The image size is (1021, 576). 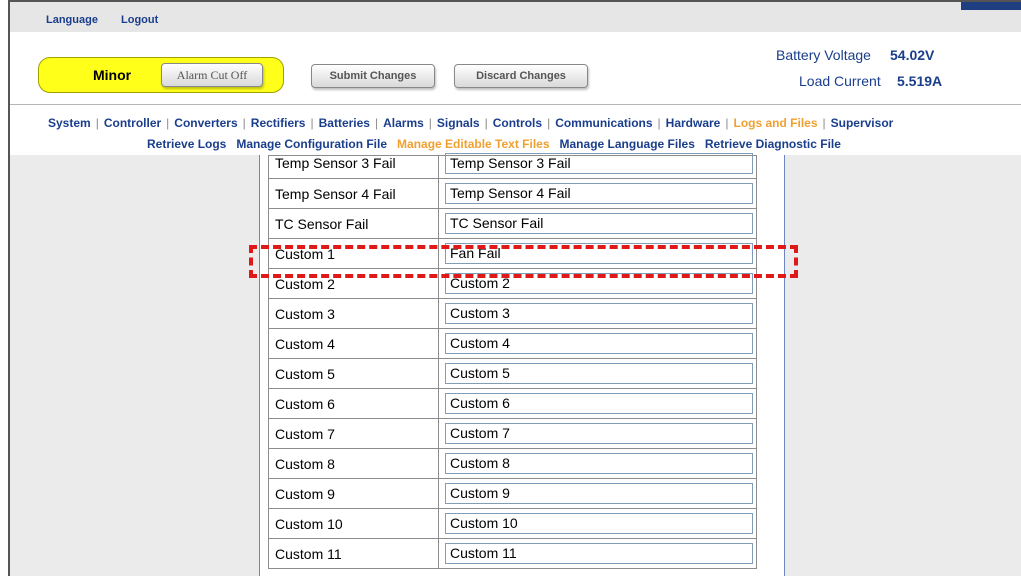 What do you see at coordinates (353, 343) in the screenshot?
I see `row-label-cell: Custom 4` at bounding box center [353, 343].